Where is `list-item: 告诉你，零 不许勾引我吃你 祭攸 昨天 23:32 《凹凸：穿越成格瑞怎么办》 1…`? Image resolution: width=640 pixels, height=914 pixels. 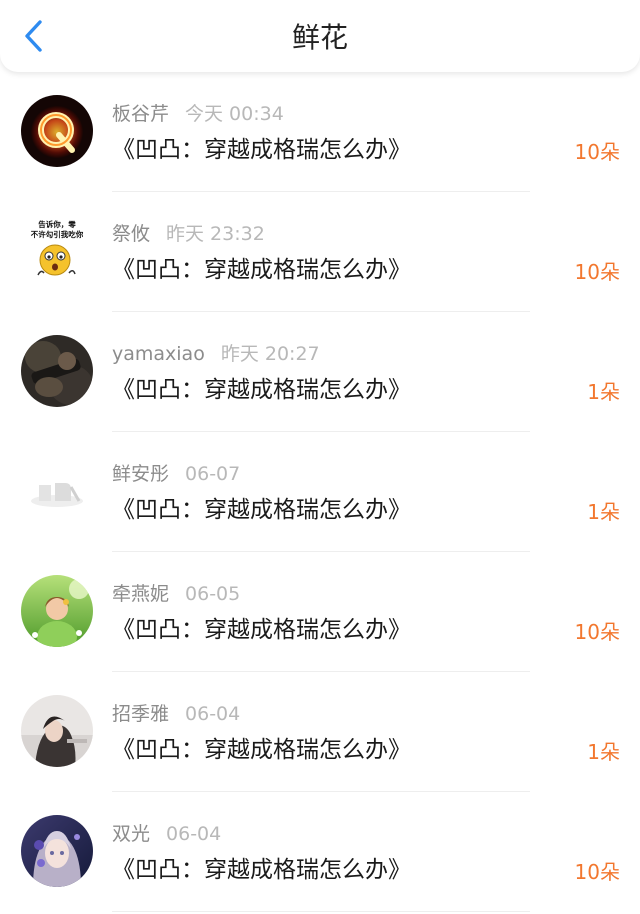 list-item: 告诉你，零 不许勾引我吃你 祭攸 昨天 23:32 《凹凸：穿越成格瑞怎么办》 1… is located at coordinates (320, 252).